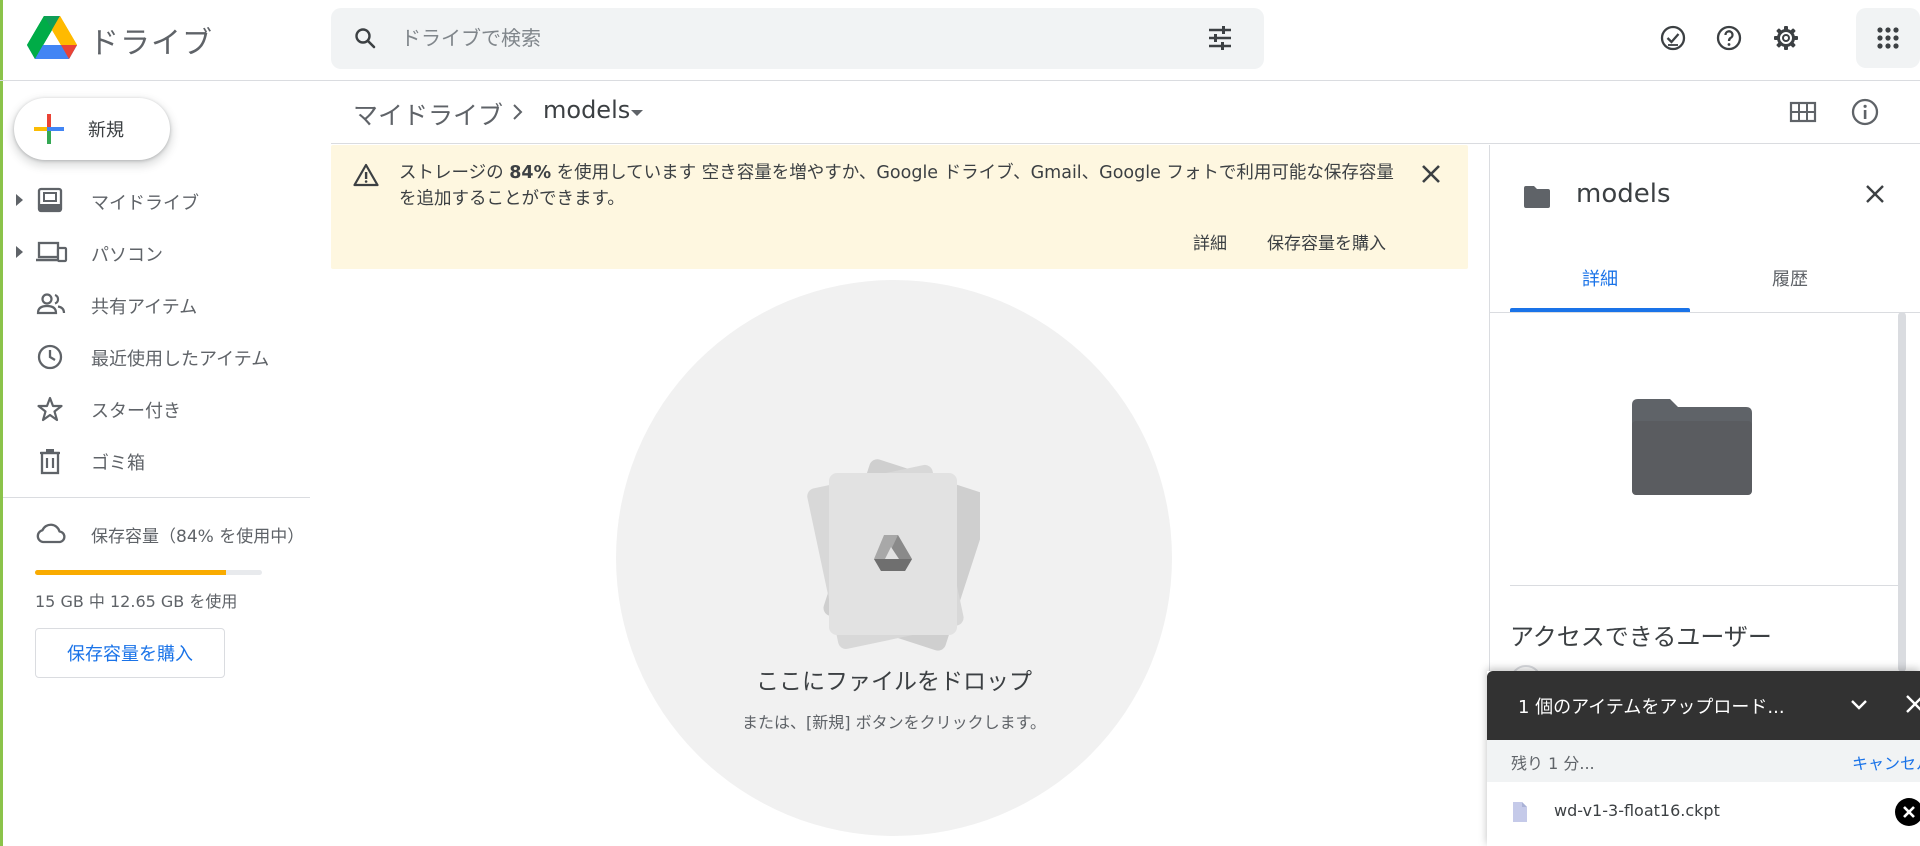  I want to click on banner-buy-storage-link: 保存容量を購入, so click(1326, 241).